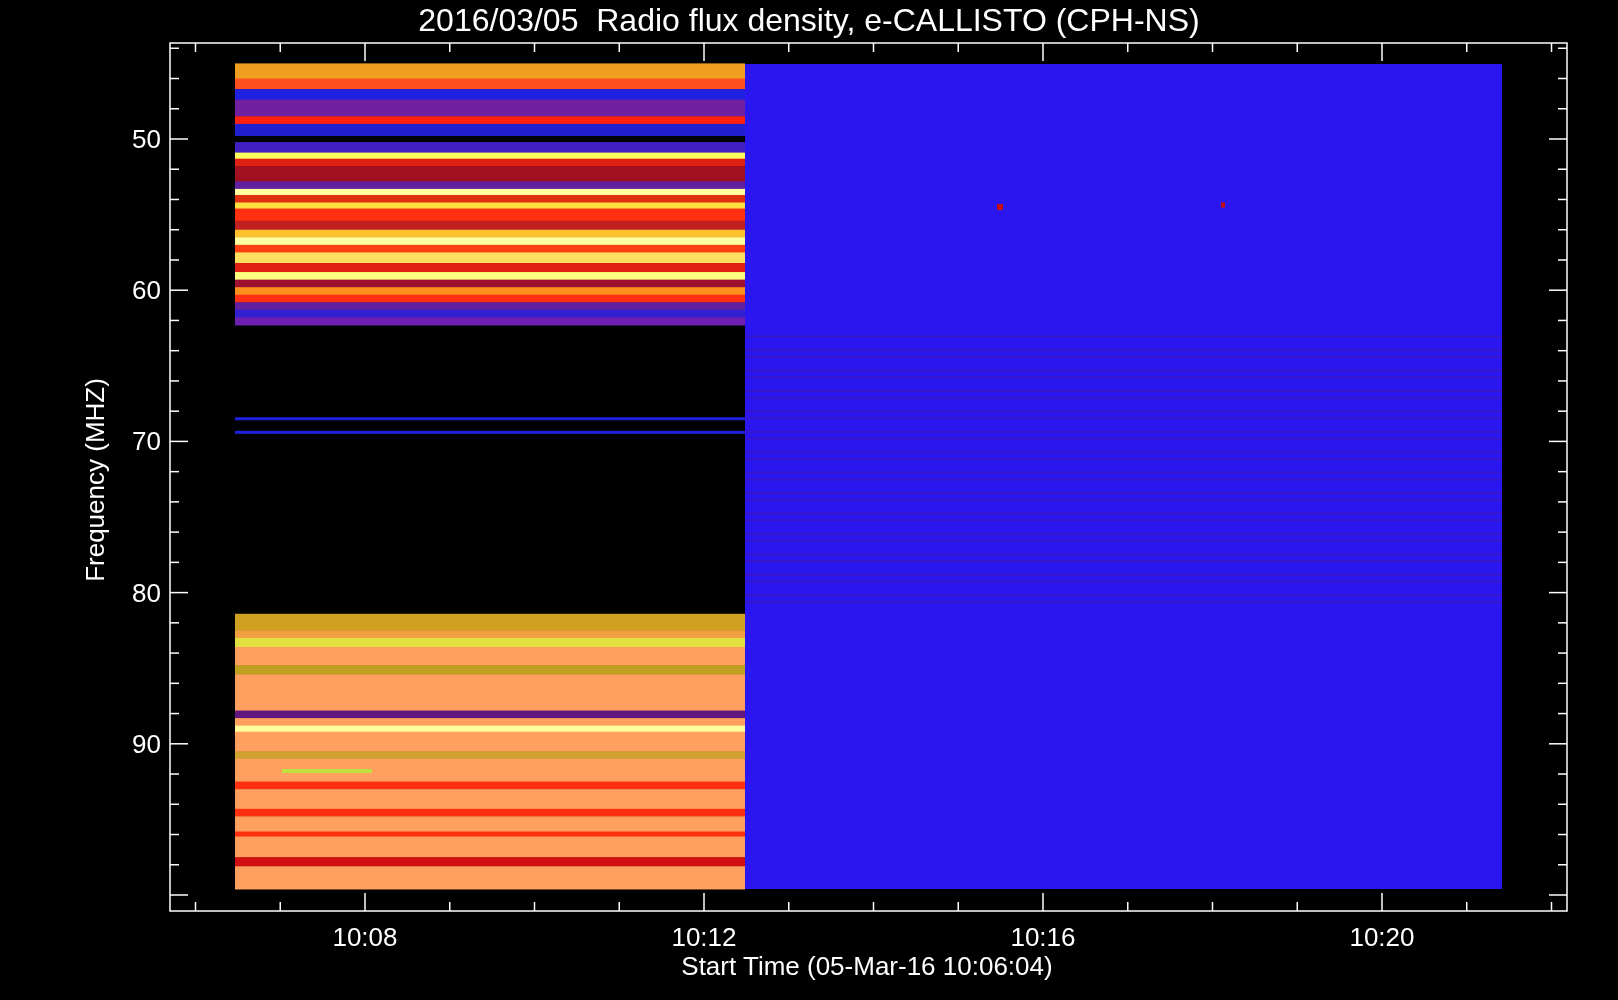 Image resolution: width=1618 pixels, height=1000 pixels. I want to click on x-axis-label: Start Time (05-Mar-16 10:06:04), so click(867, 966).